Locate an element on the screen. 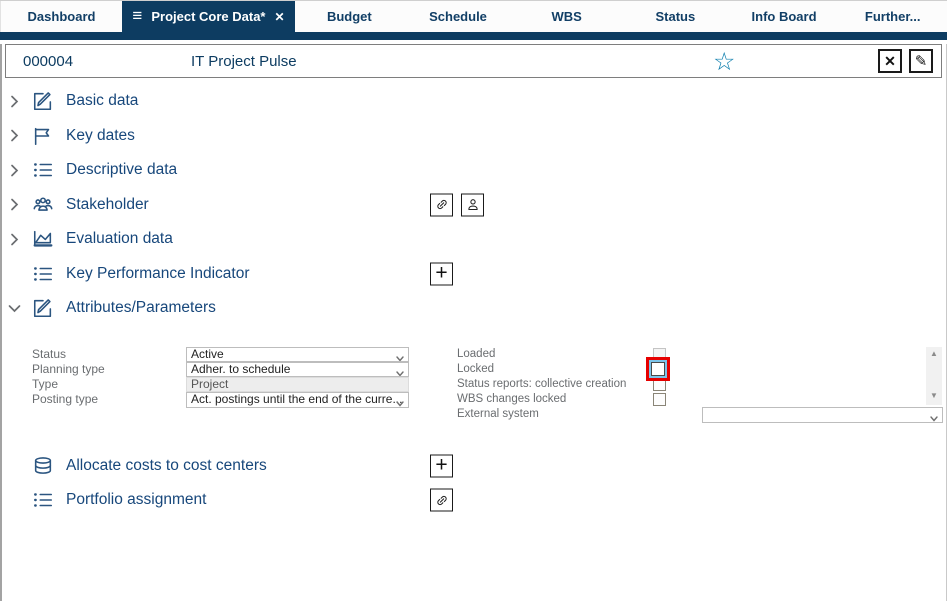 The height and width of the screenshot is (601, 947). edit-button: ✎ is located at coordinates (921, 61).